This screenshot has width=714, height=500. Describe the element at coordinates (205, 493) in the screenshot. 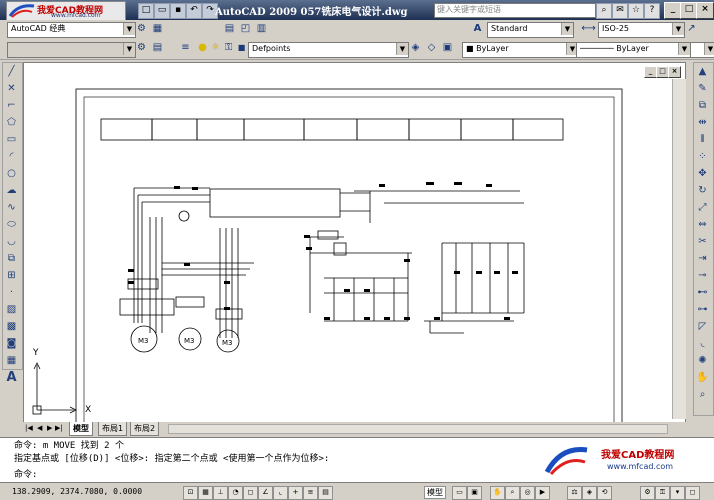

I see `grid-icon: ▦` at that location.